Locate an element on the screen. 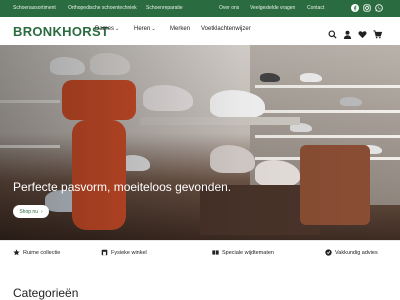 The height and width of the screenshot is (300, 400). nav-label: Merken is located at coordinates (180, 29).